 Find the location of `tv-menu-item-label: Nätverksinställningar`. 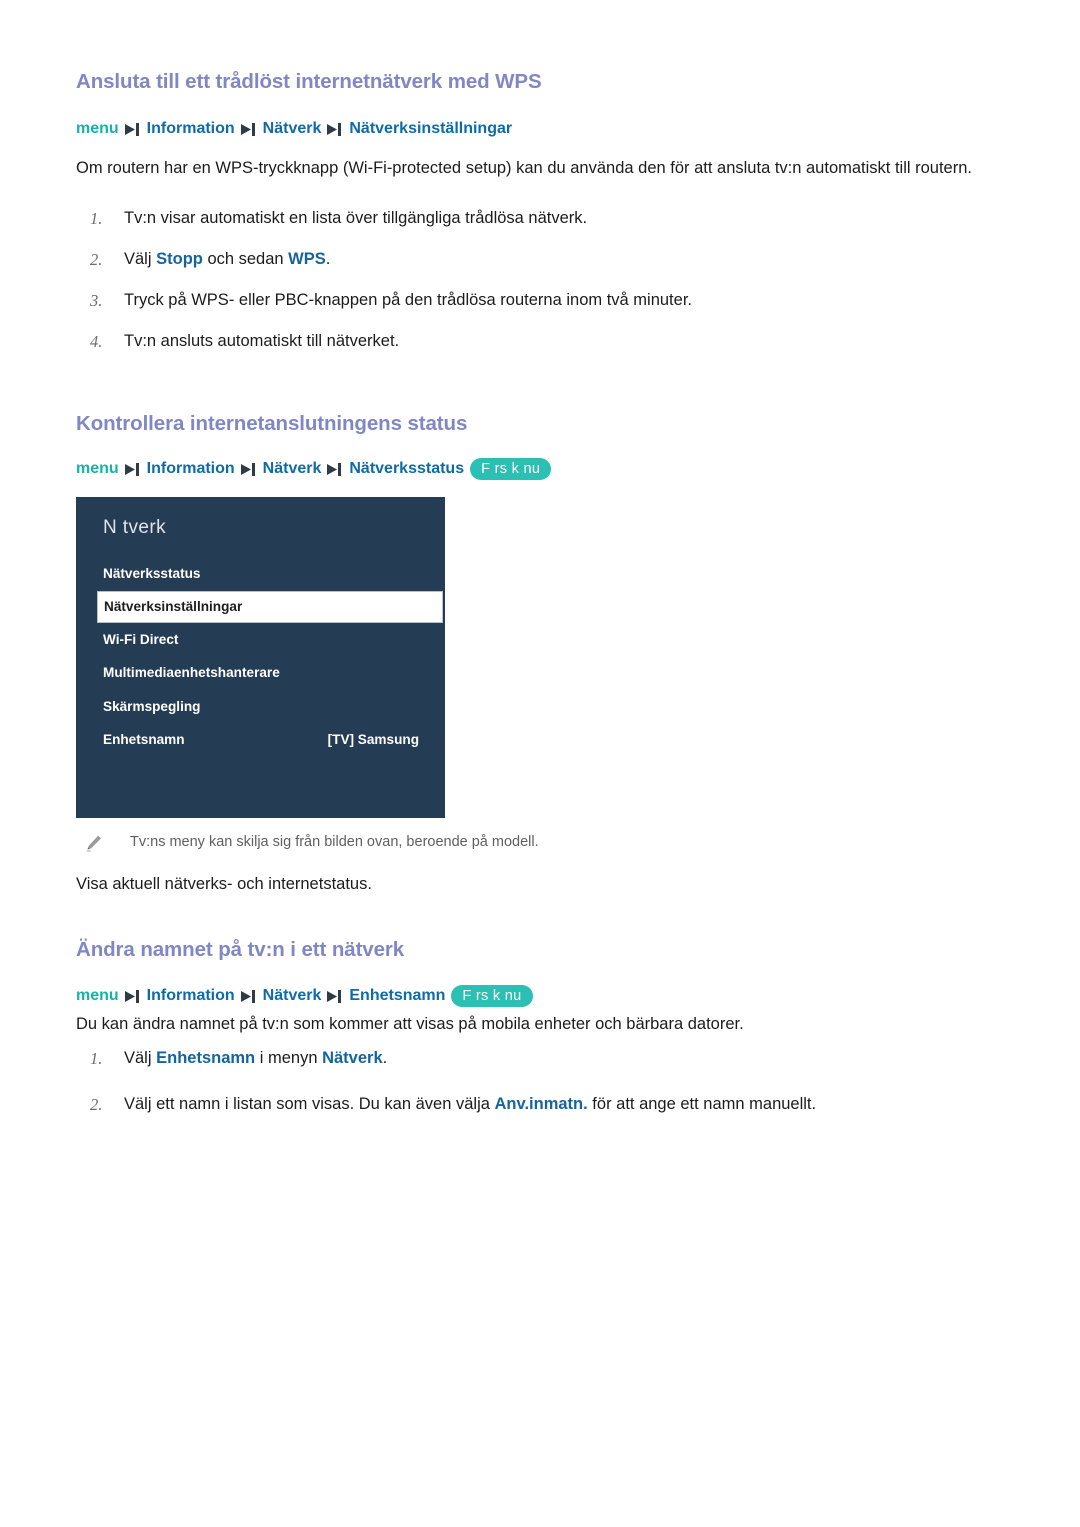

tv-menu-item-label: Nätverksinställningar is located at coordinates (173, 606).